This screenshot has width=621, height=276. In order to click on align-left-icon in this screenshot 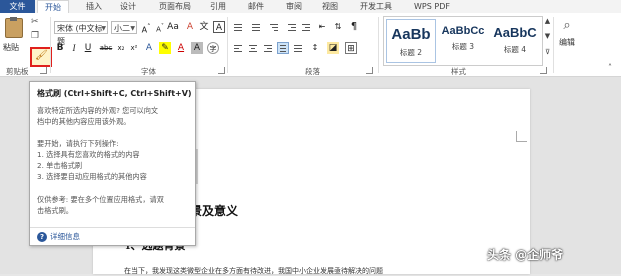, I will do `click(238, 48)`.